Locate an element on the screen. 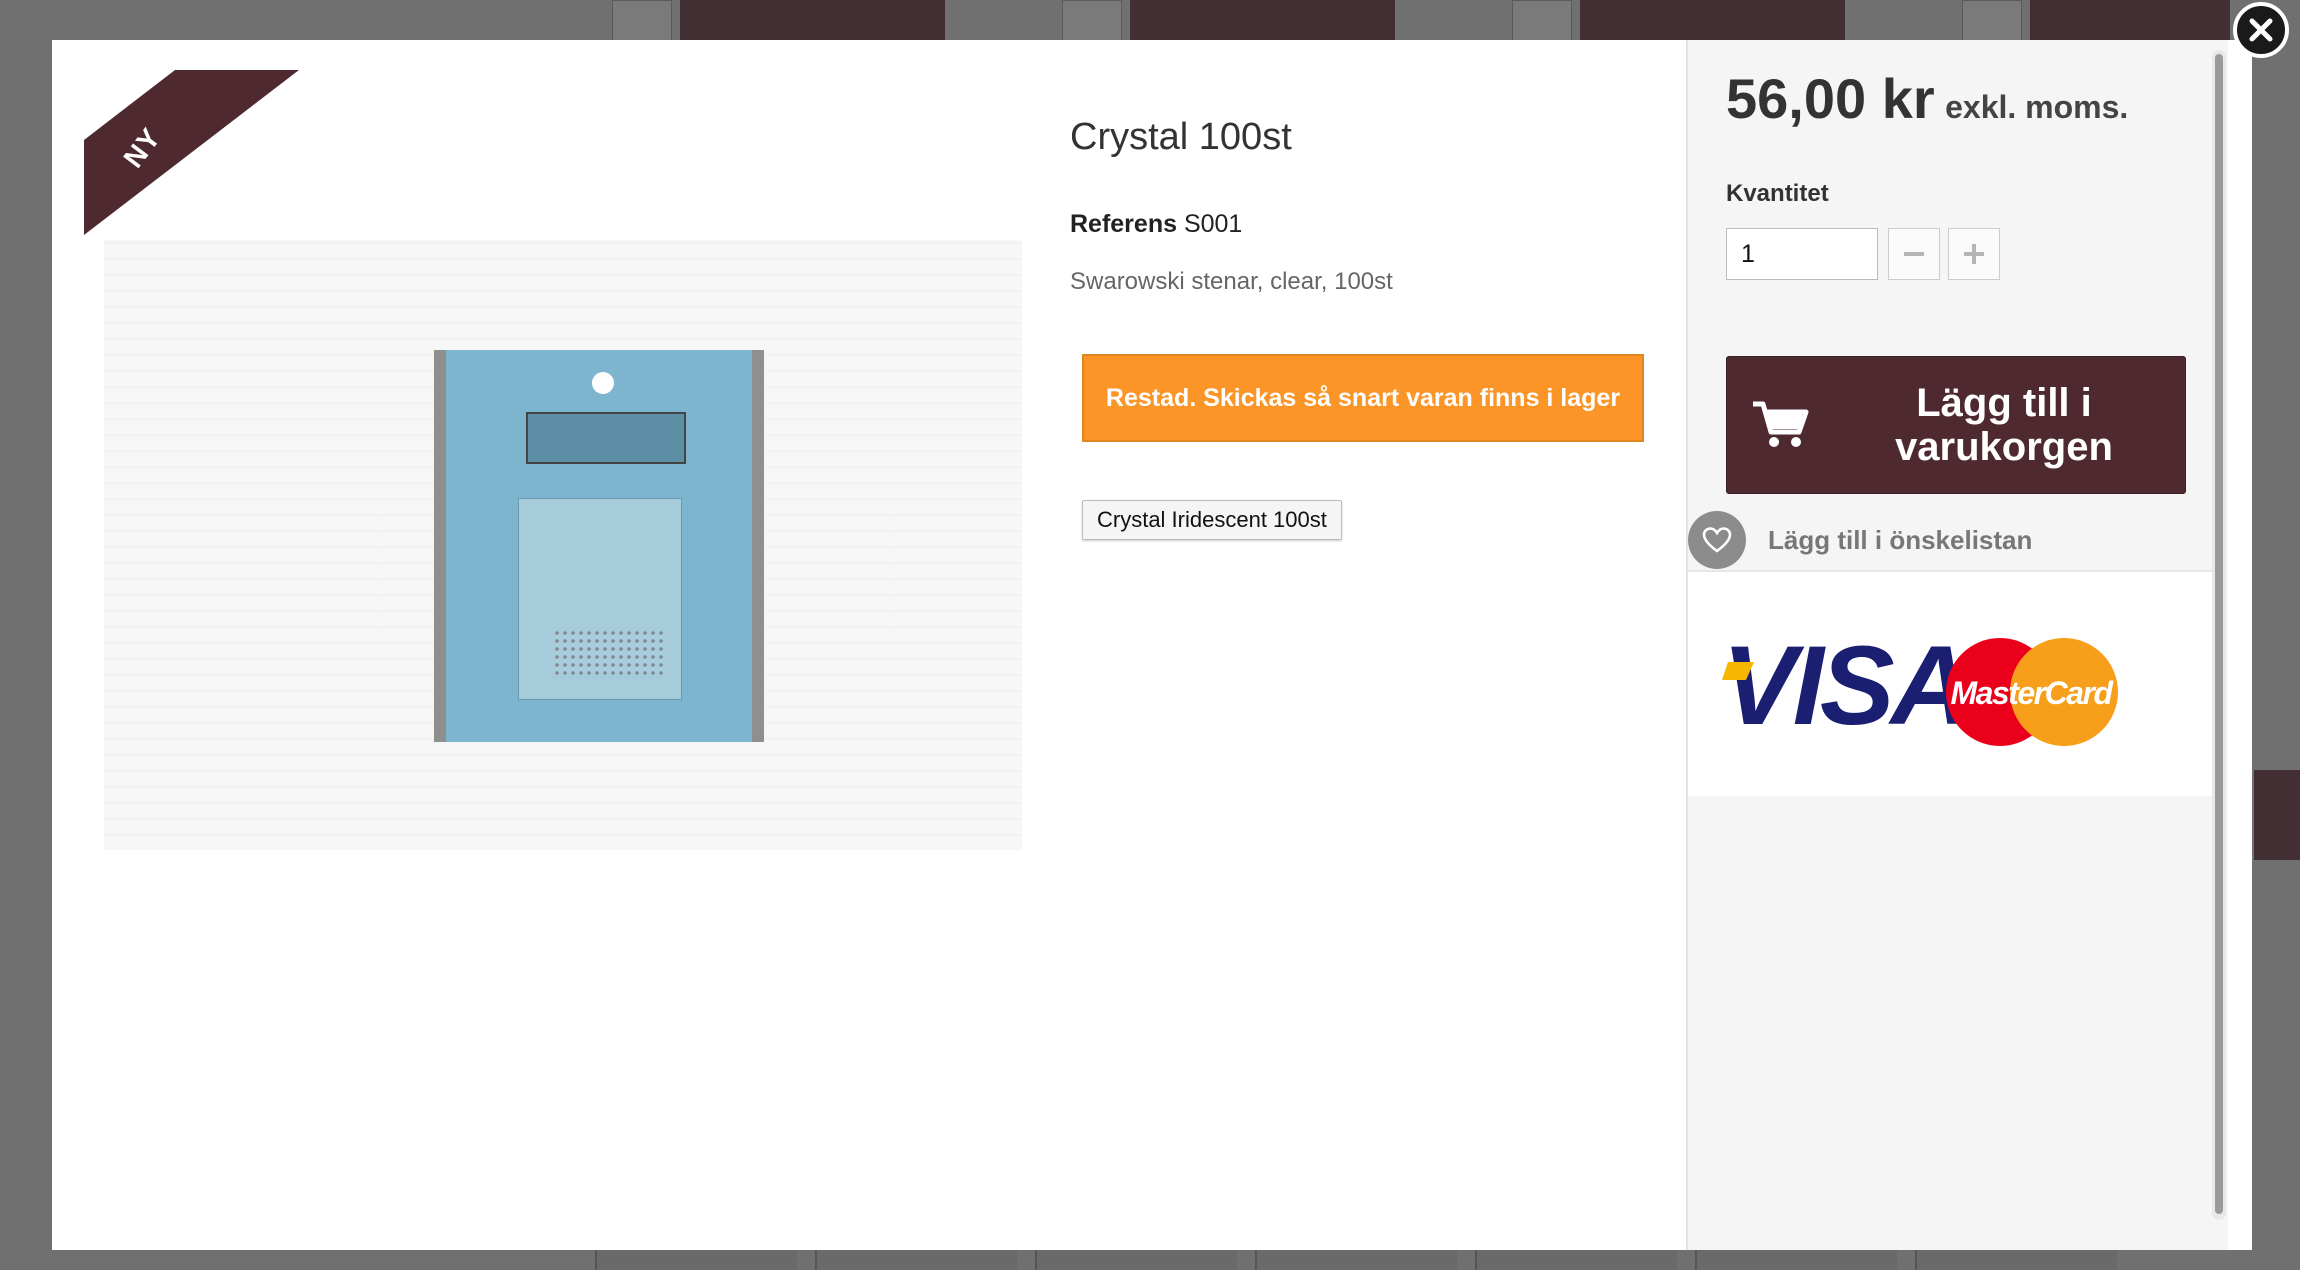 This screenshot has height=1270, width=2300. product-price: 56,00 kr exkl. moms. is located at coordinates (1927, 98).